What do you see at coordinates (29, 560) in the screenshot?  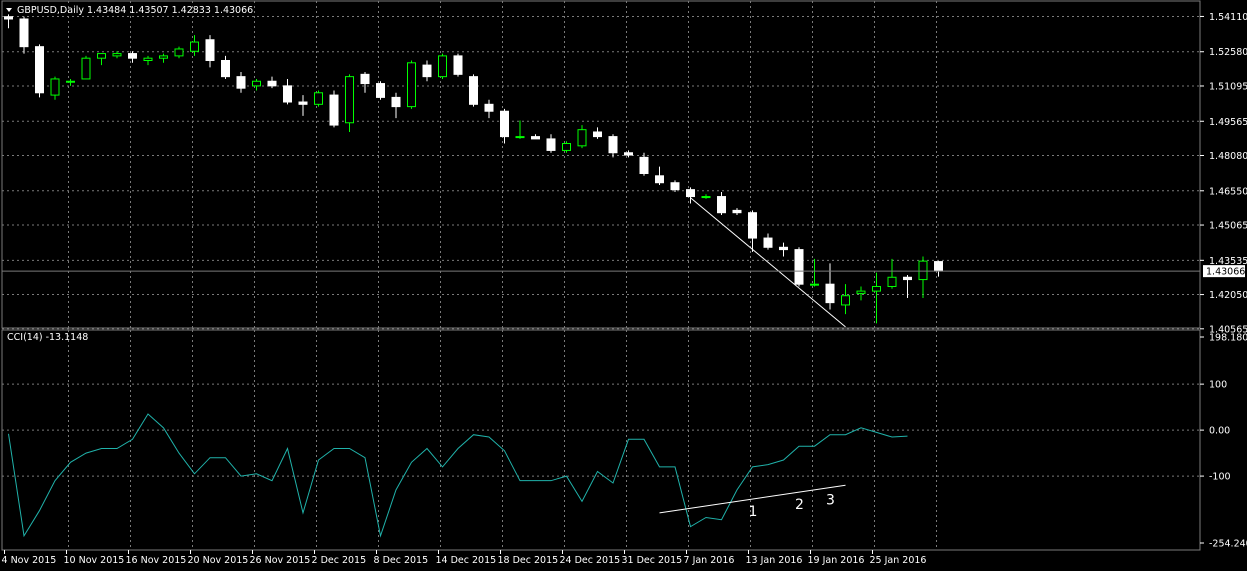 I see `time-tick-label: 4 Nov 2015` at bounding box center [29, 560].